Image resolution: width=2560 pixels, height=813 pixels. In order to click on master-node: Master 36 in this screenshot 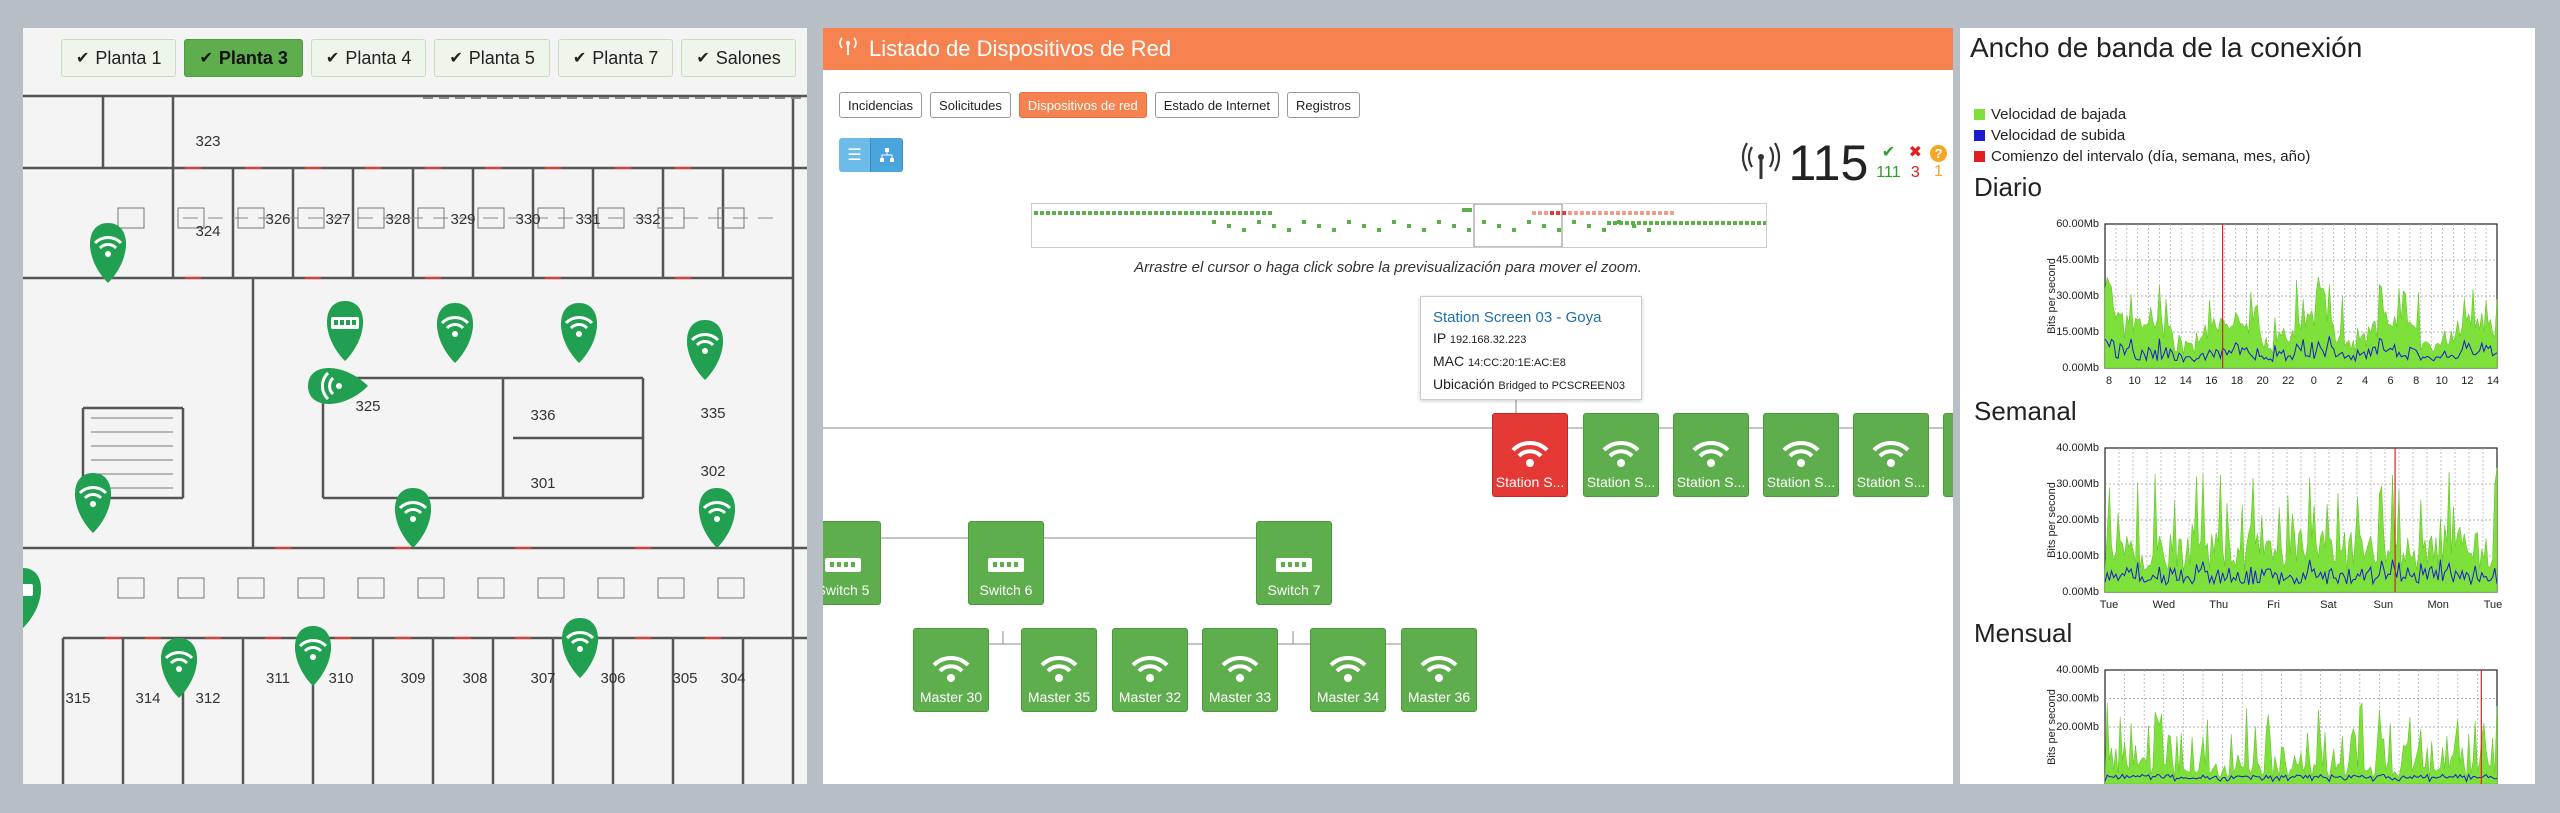, I will do `click(1439, 670)`.